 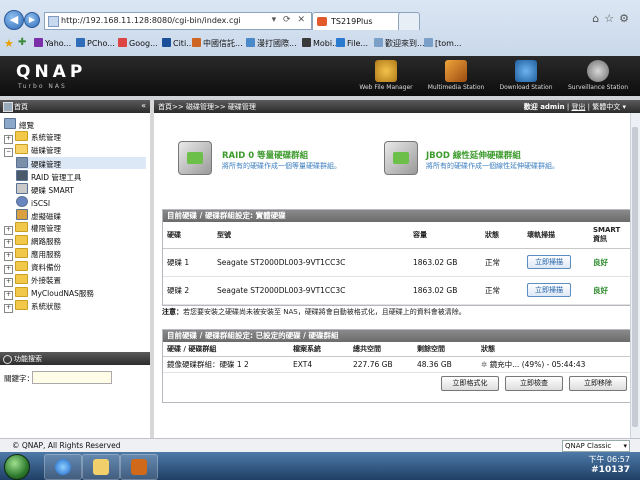 What do you see at coordinates (19, 124) in the screenshot?
I see `sidebar-item-overview: 總覽` at bounding box center [19, 124].